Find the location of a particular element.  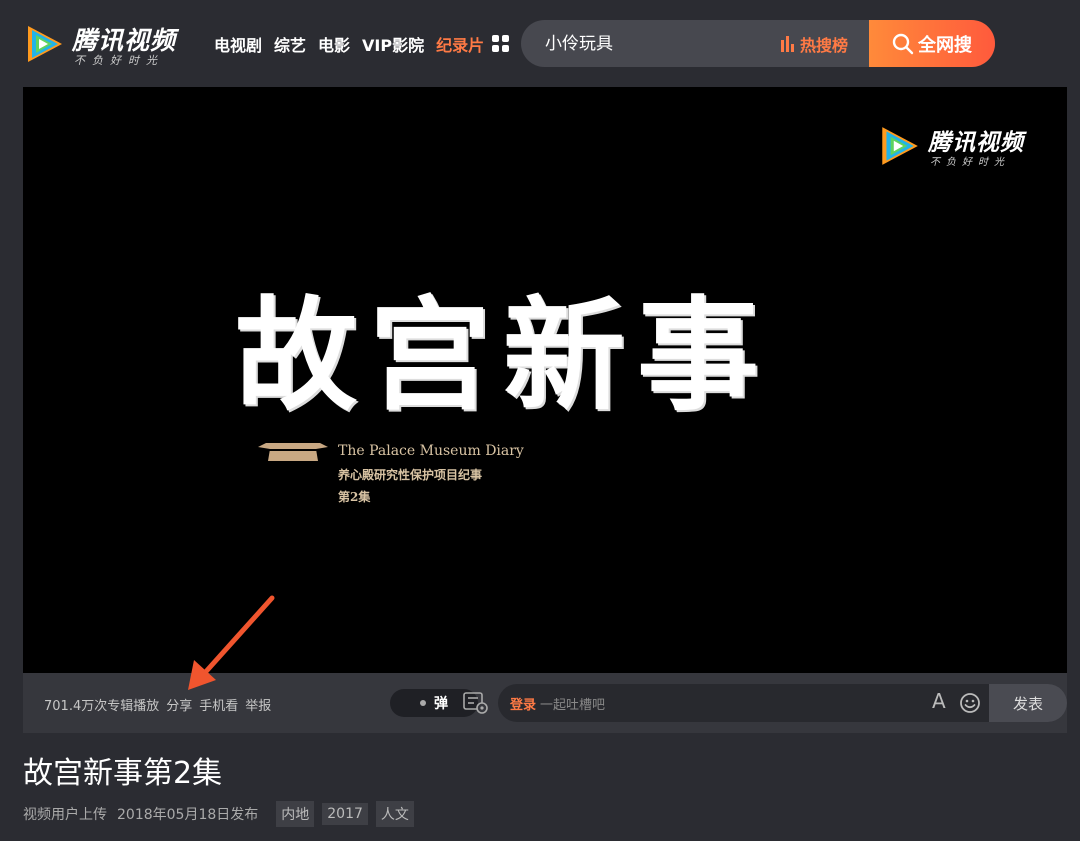

watermark-slogan: 不负好时光 is located at coordinates (970, 162).